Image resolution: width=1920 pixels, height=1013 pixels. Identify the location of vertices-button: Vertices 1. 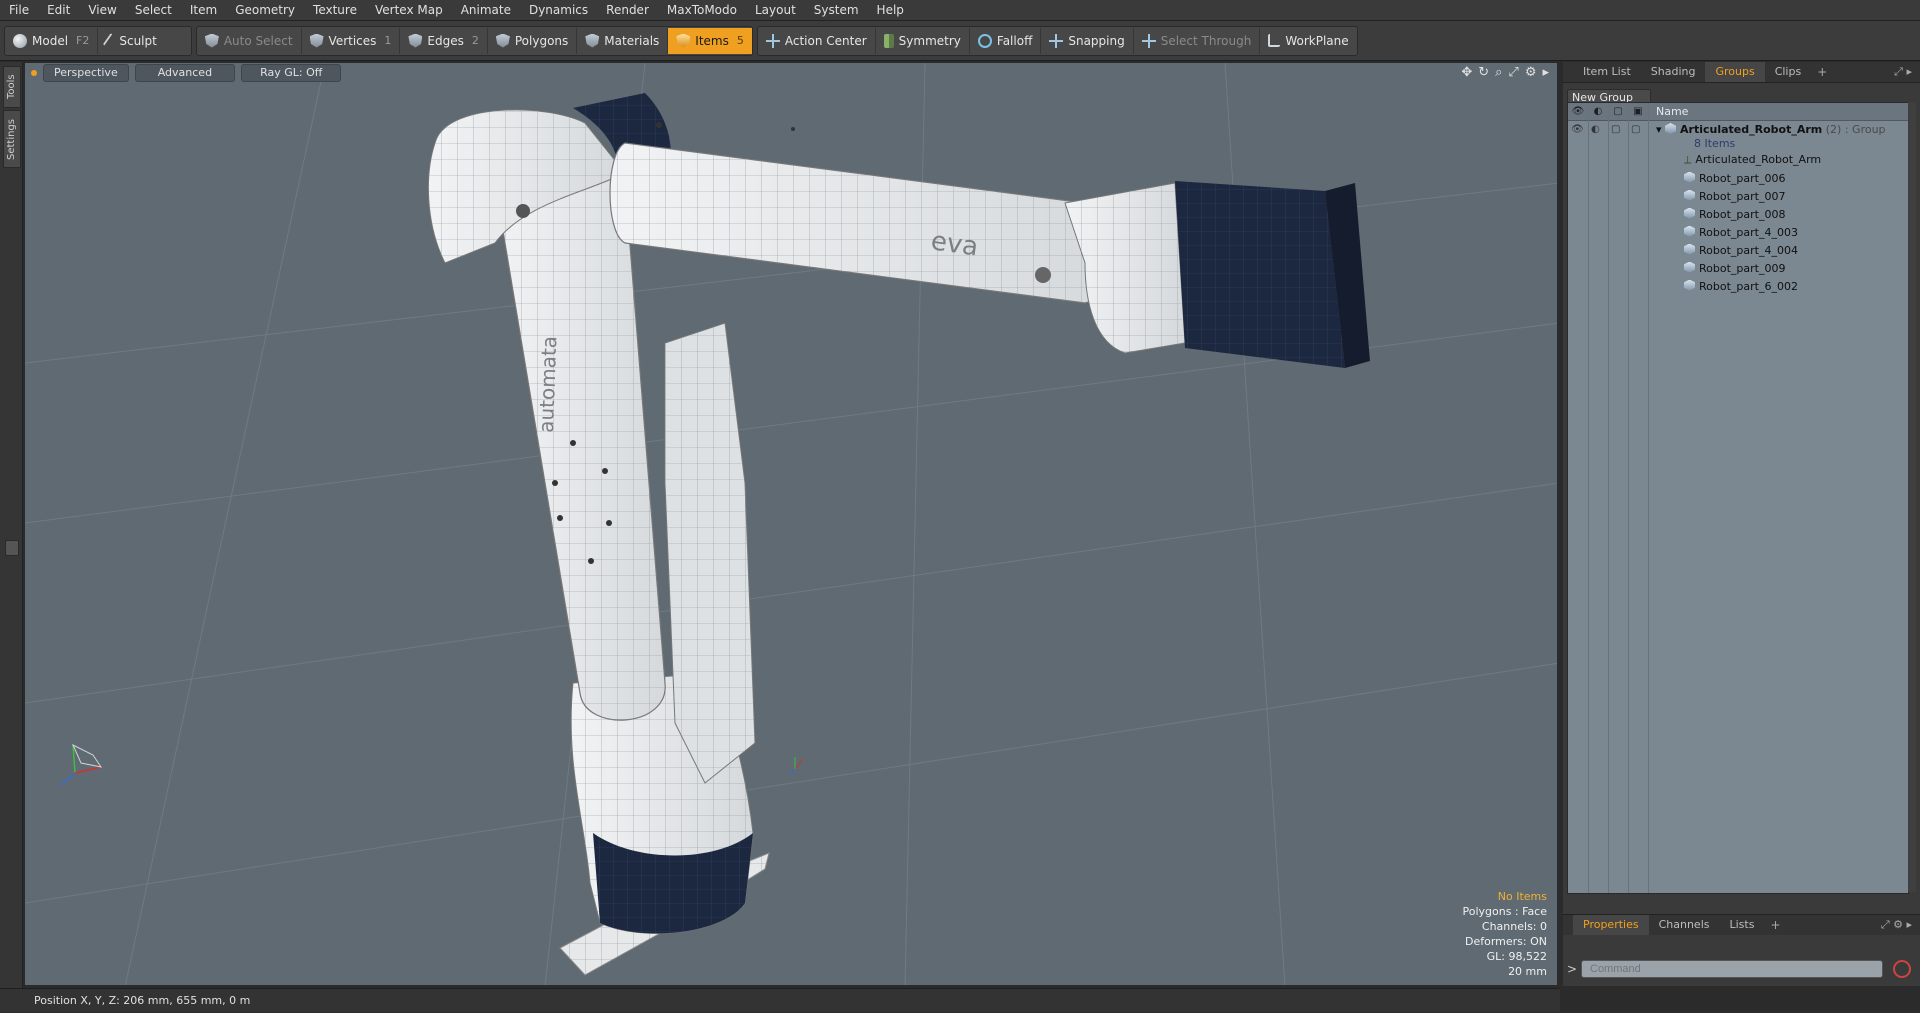
(351, 40).